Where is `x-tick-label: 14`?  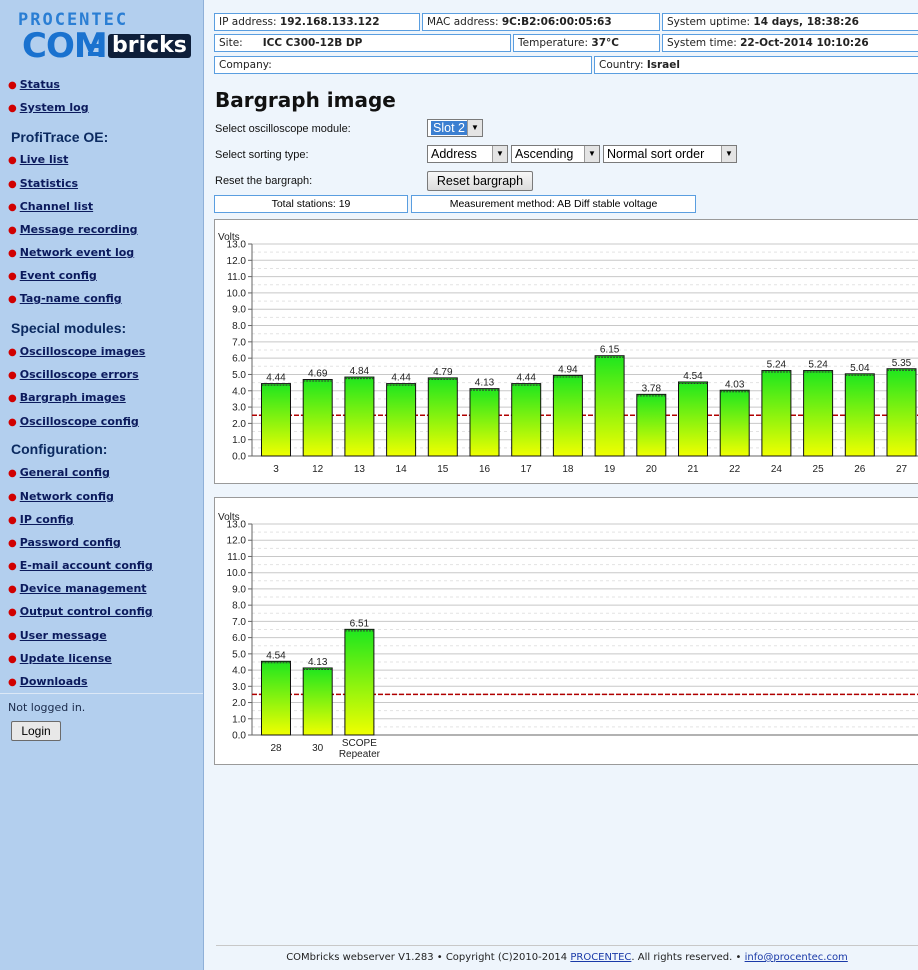
x-tick-label: 14 is located at coordinates (402, 469).